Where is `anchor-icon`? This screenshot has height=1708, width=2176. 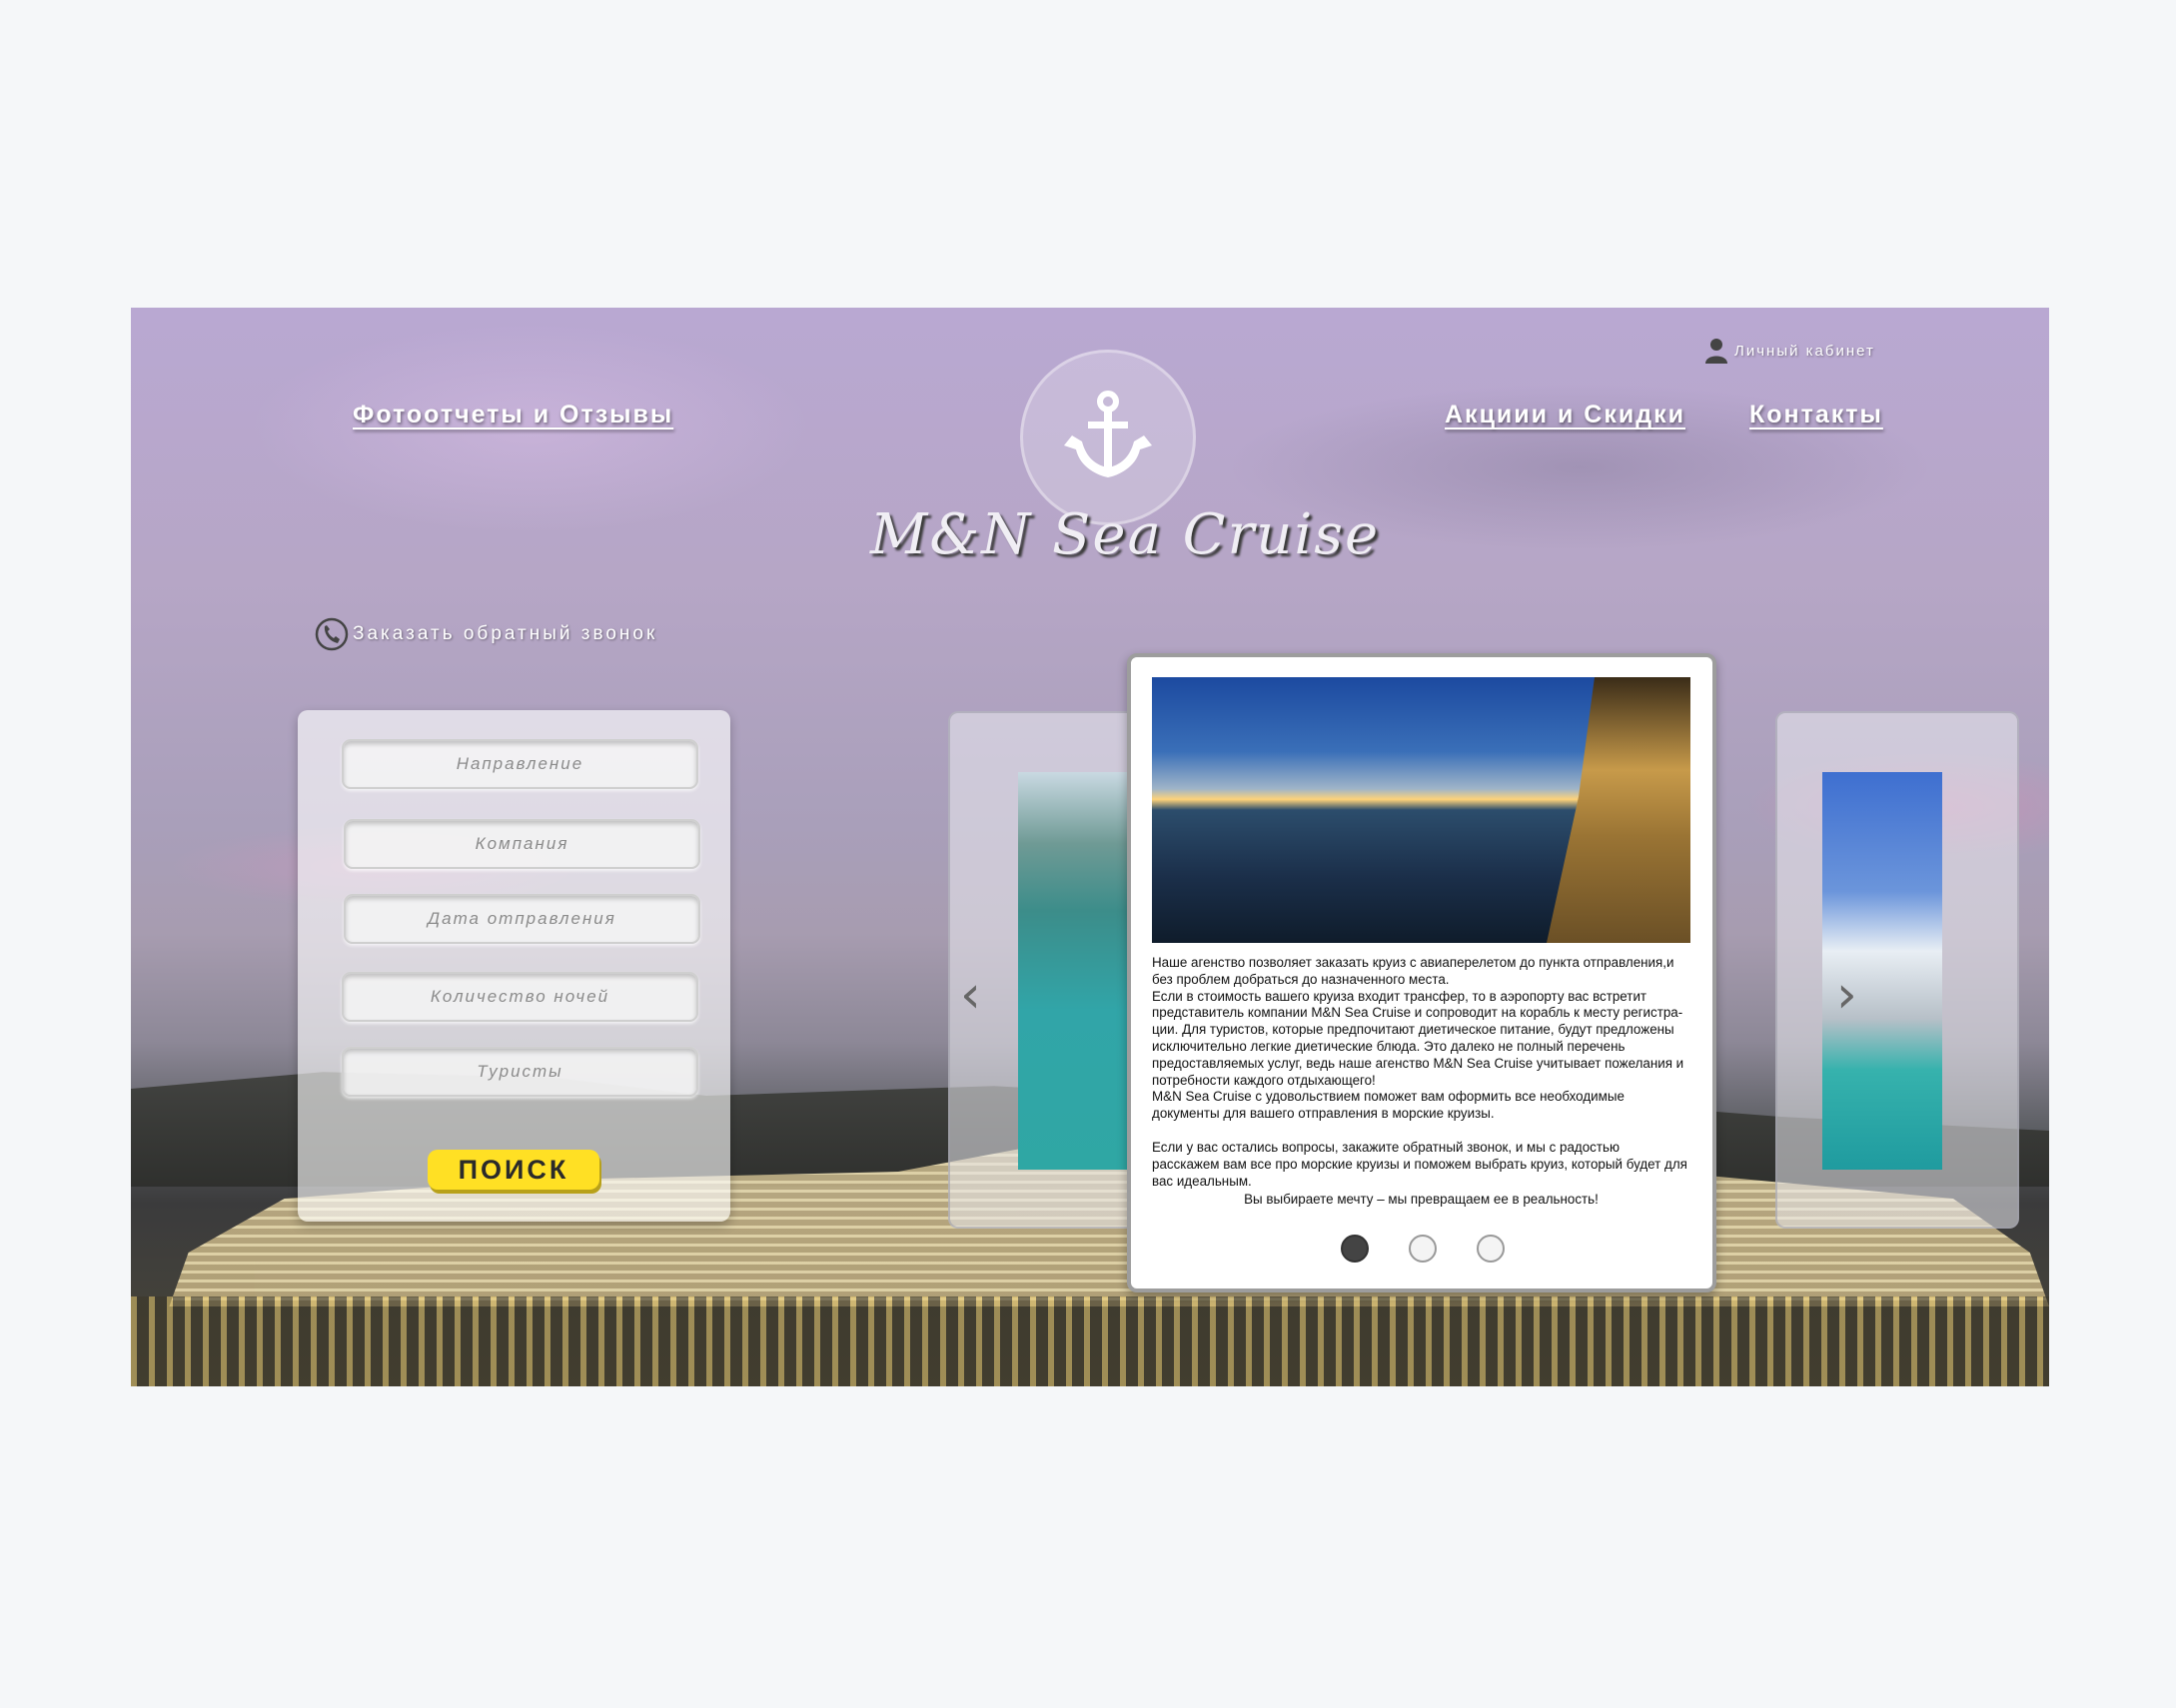
anchor-icon is located at coordinates (1108, 434).